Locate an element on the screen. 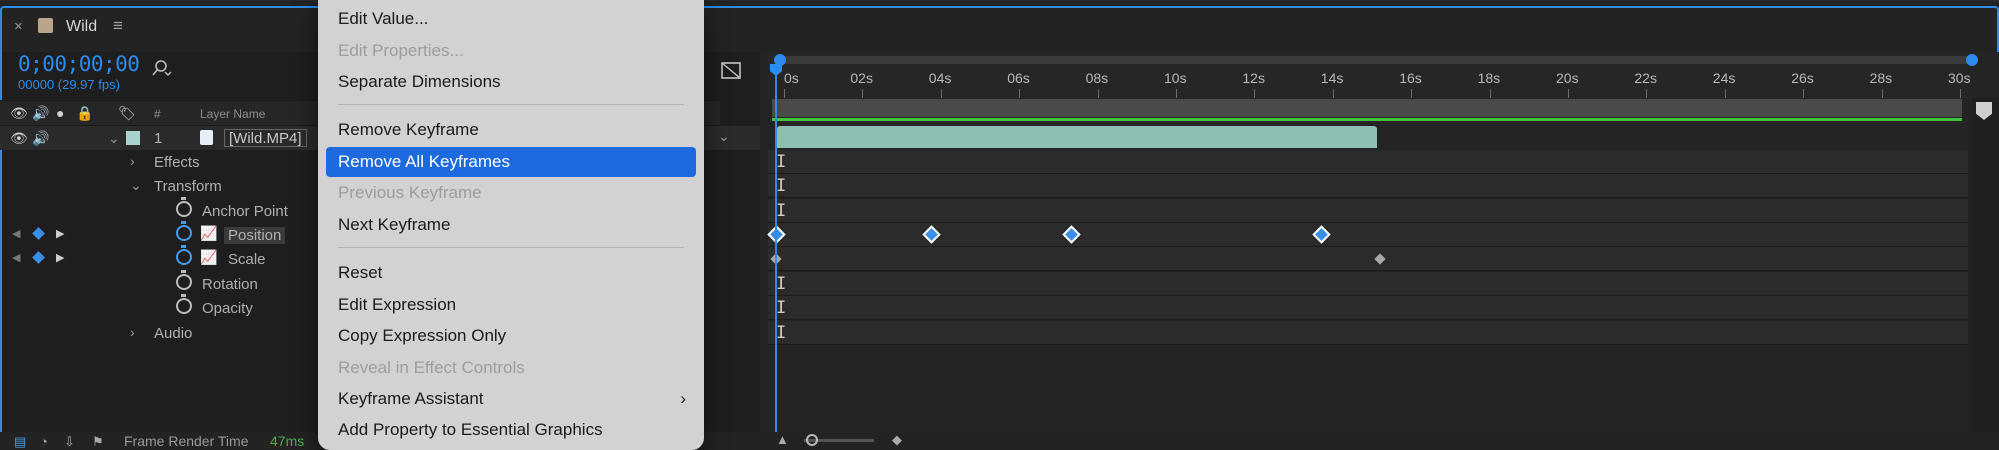  audio-speaker-icon: 🔊 is located at coordinates (40, 113).